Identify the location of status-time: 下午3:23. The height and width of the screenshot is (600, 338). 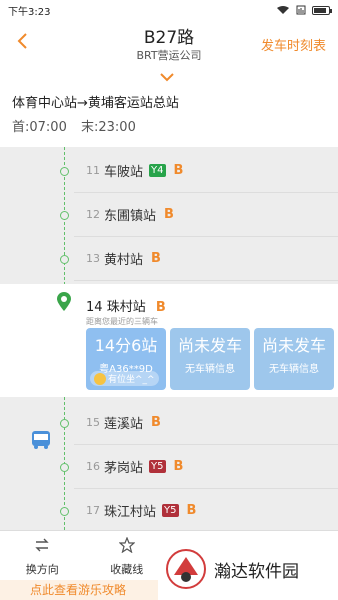
(29, 12).